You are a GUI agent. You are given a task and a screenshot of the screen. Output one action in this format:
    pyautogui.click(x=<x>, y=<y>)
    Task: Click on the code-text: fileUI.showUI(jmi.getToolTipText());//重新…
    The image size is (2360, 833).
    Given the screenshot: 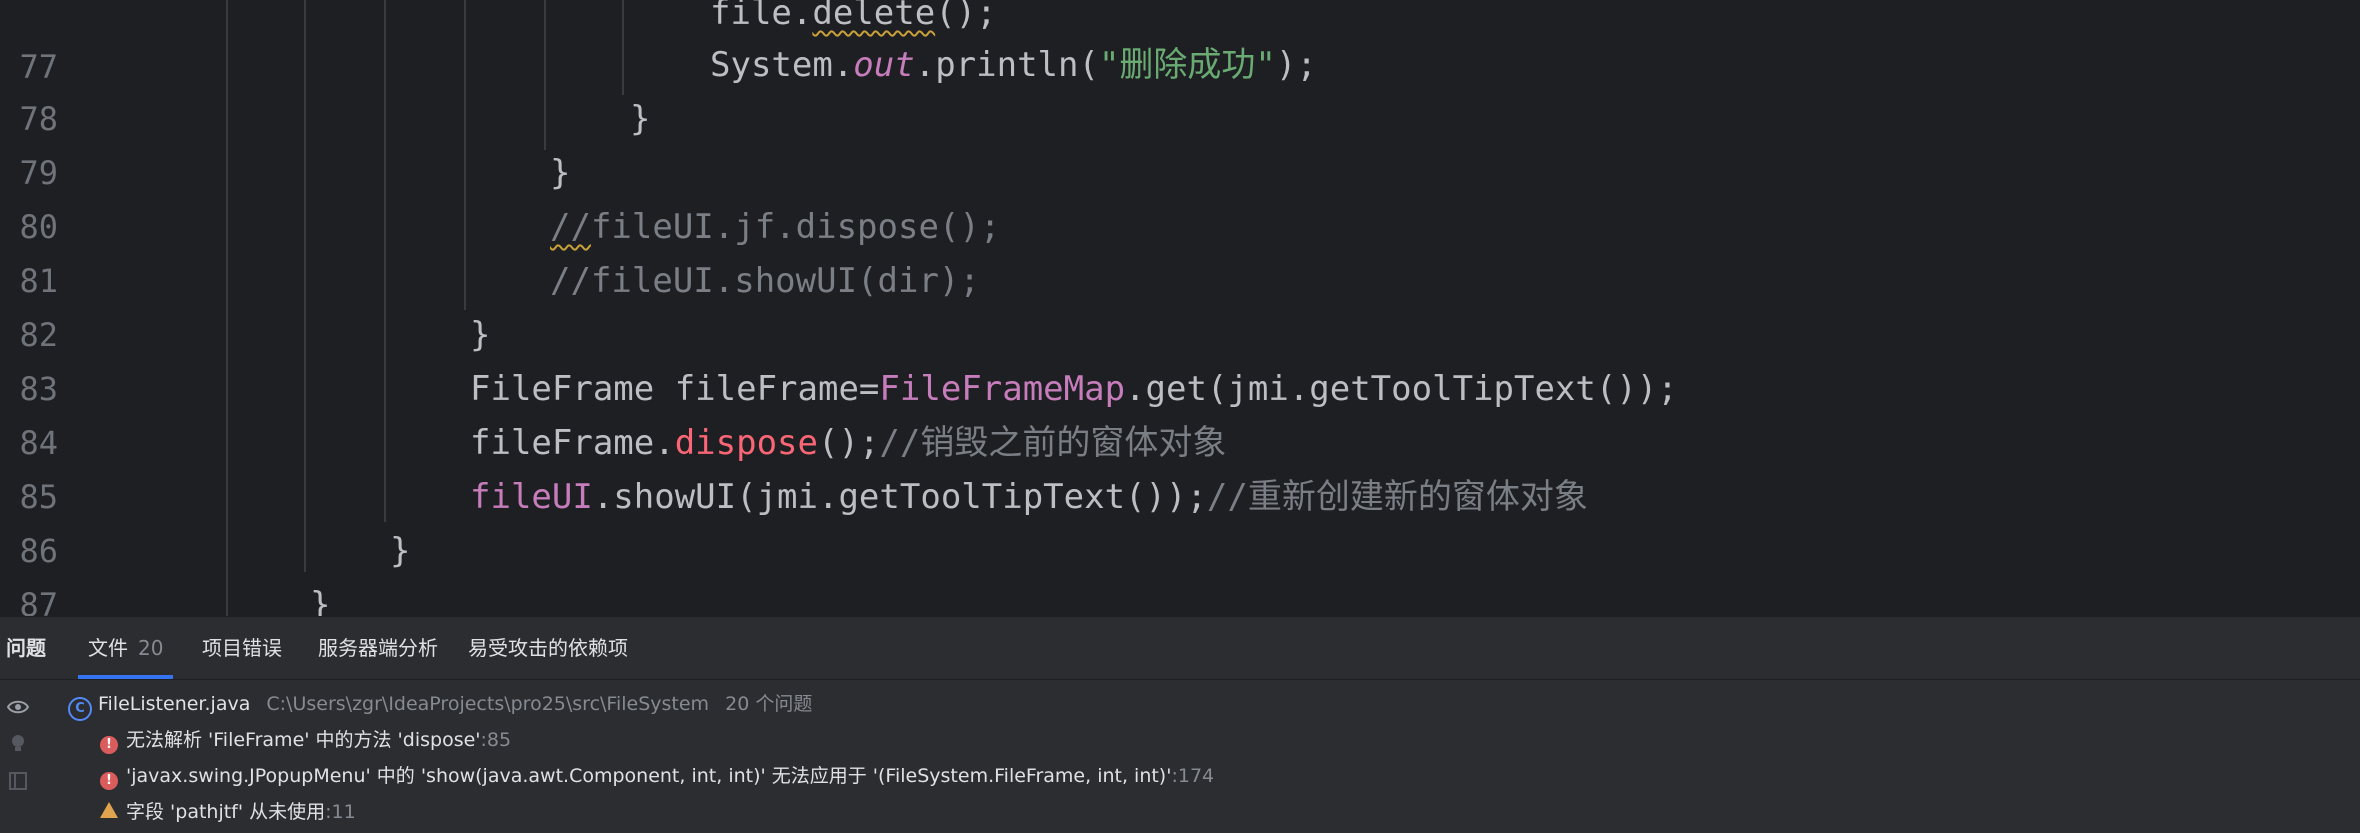 What is the action you would take?
    pyautogui.click(x=1029, y=497)
    